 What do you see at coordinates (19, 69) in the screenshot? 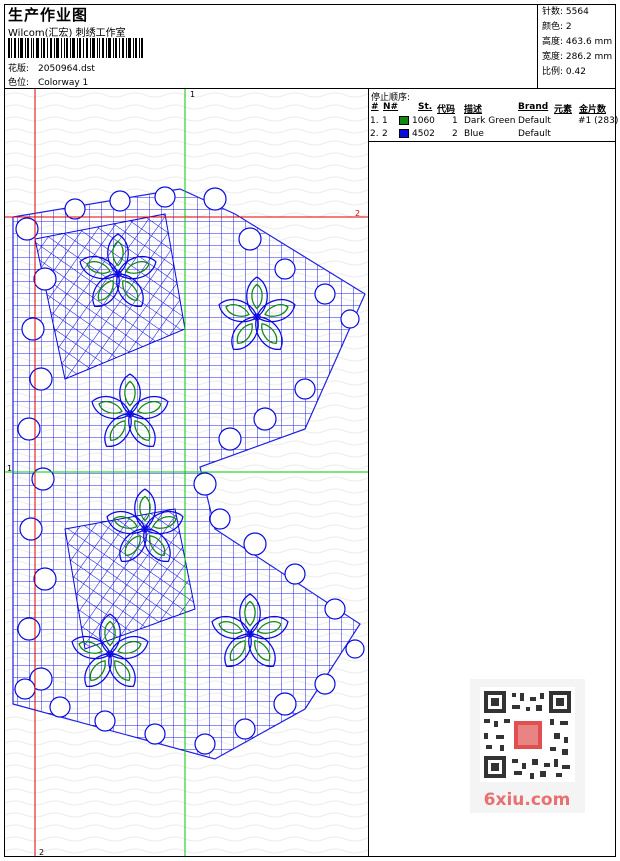
I see `design-label: 花版:` at bounding box center [19, 69].